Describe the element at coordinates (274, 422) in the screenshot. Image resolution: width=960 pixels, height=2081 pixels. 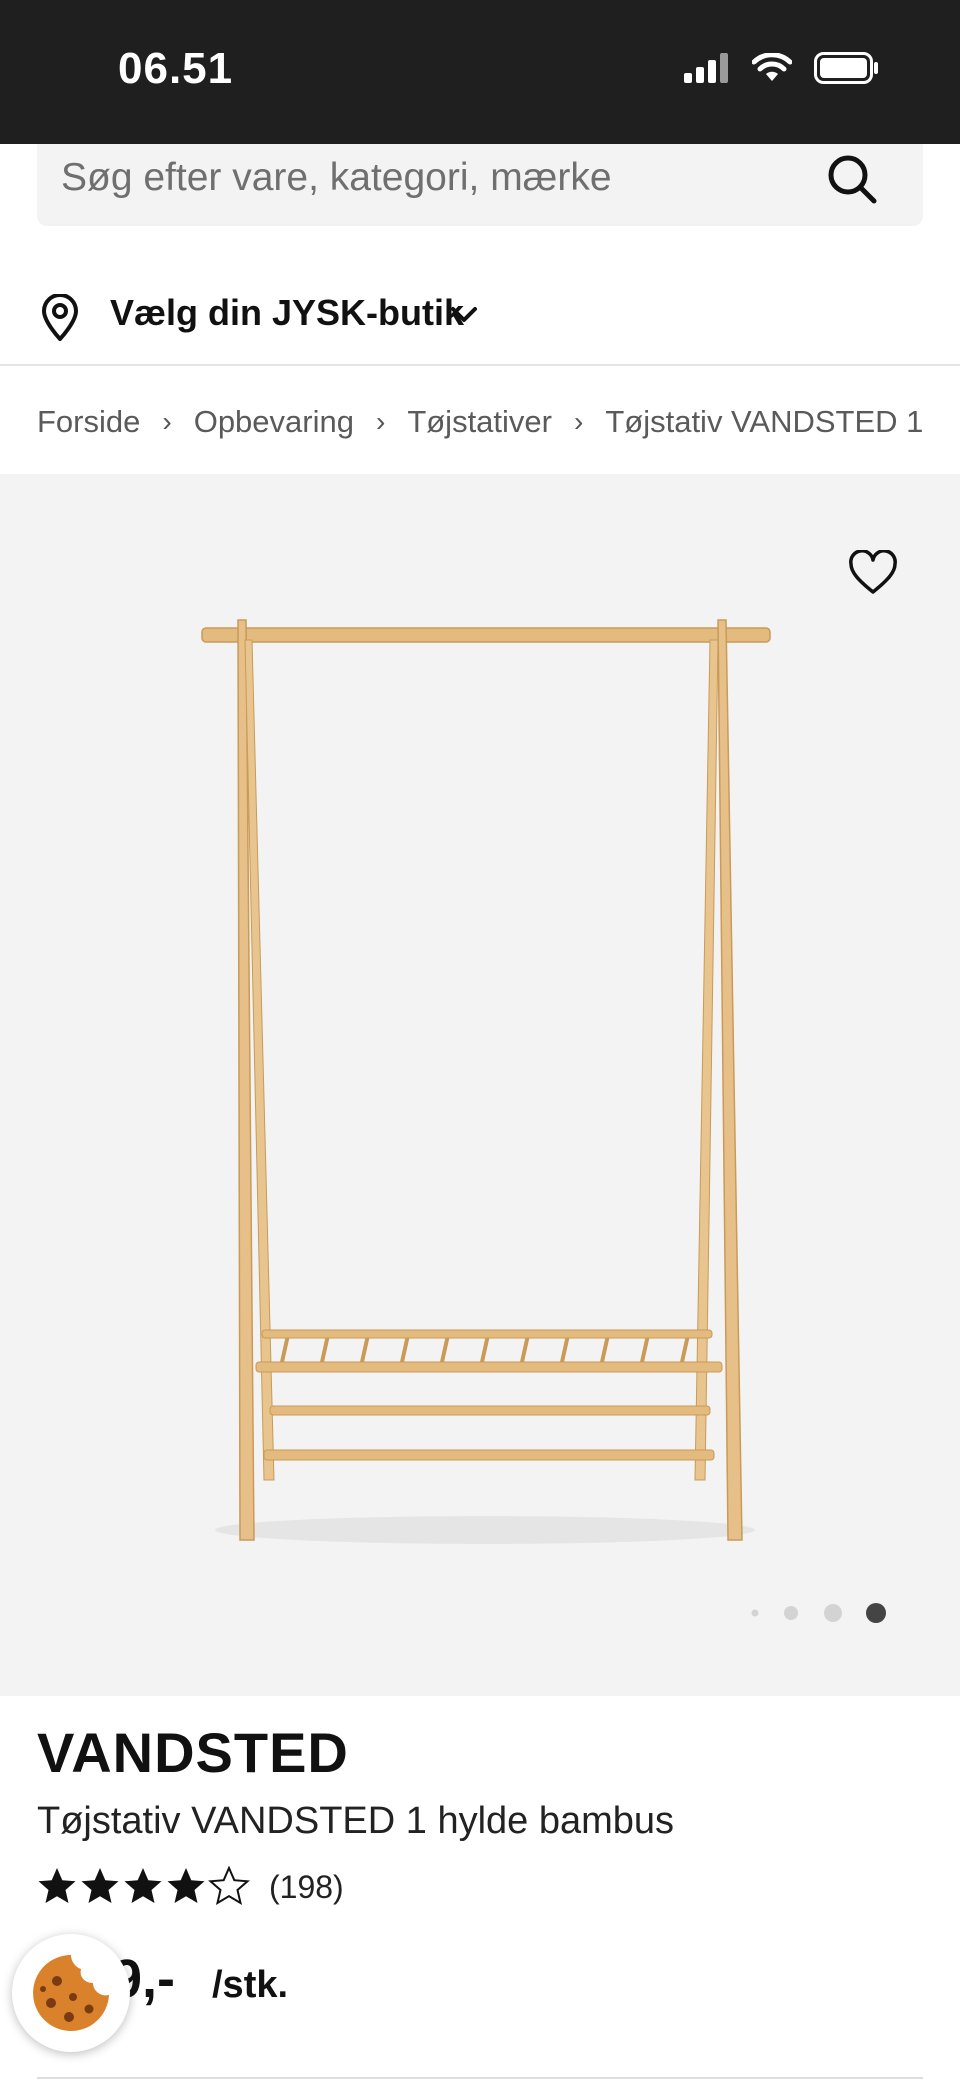
I see `breadcrumb-item-opbevaring: Opbevaring` at that location.